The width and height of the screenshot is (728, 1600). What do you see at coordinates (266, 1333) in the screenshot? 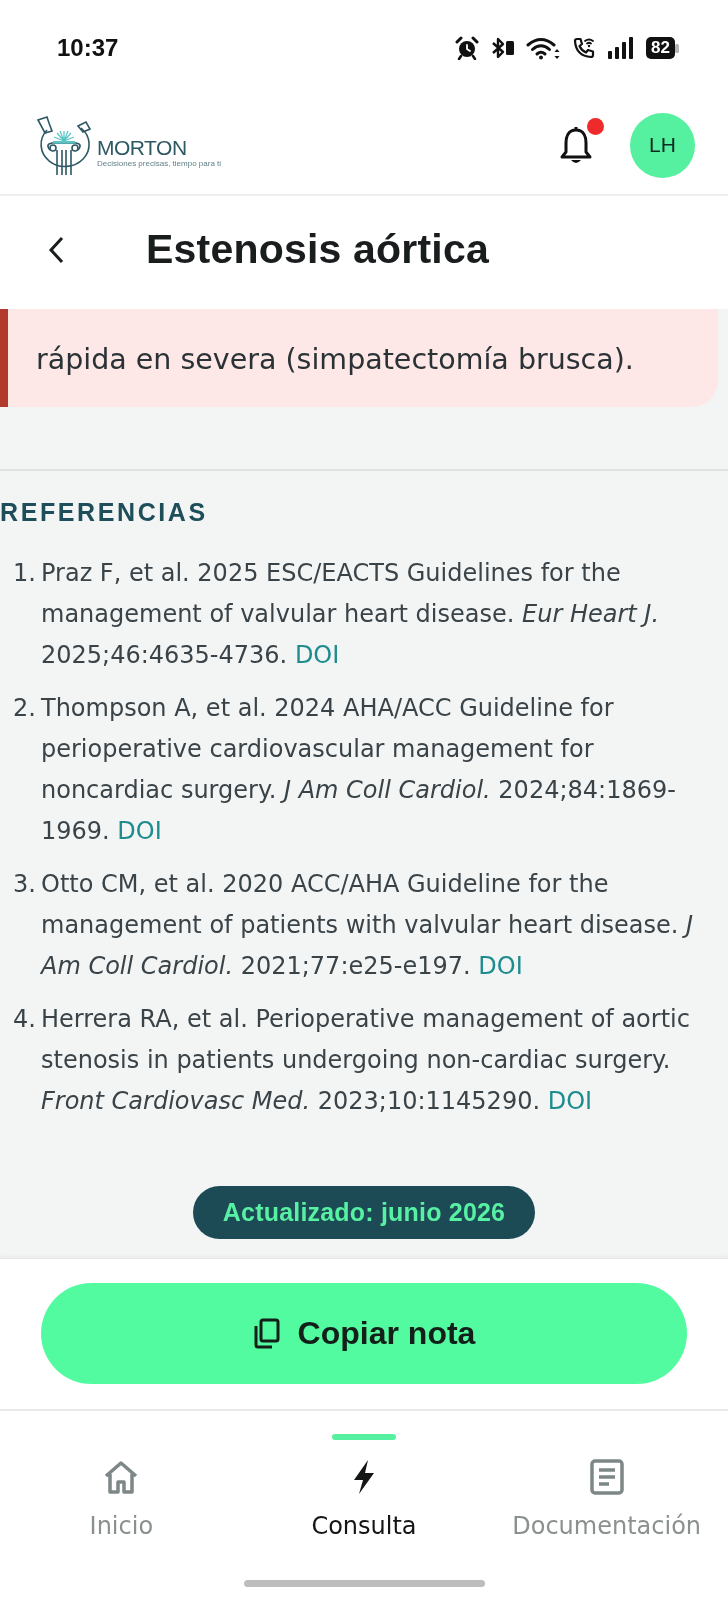
I see `copy-icon` at bounding box center [266, 1333].